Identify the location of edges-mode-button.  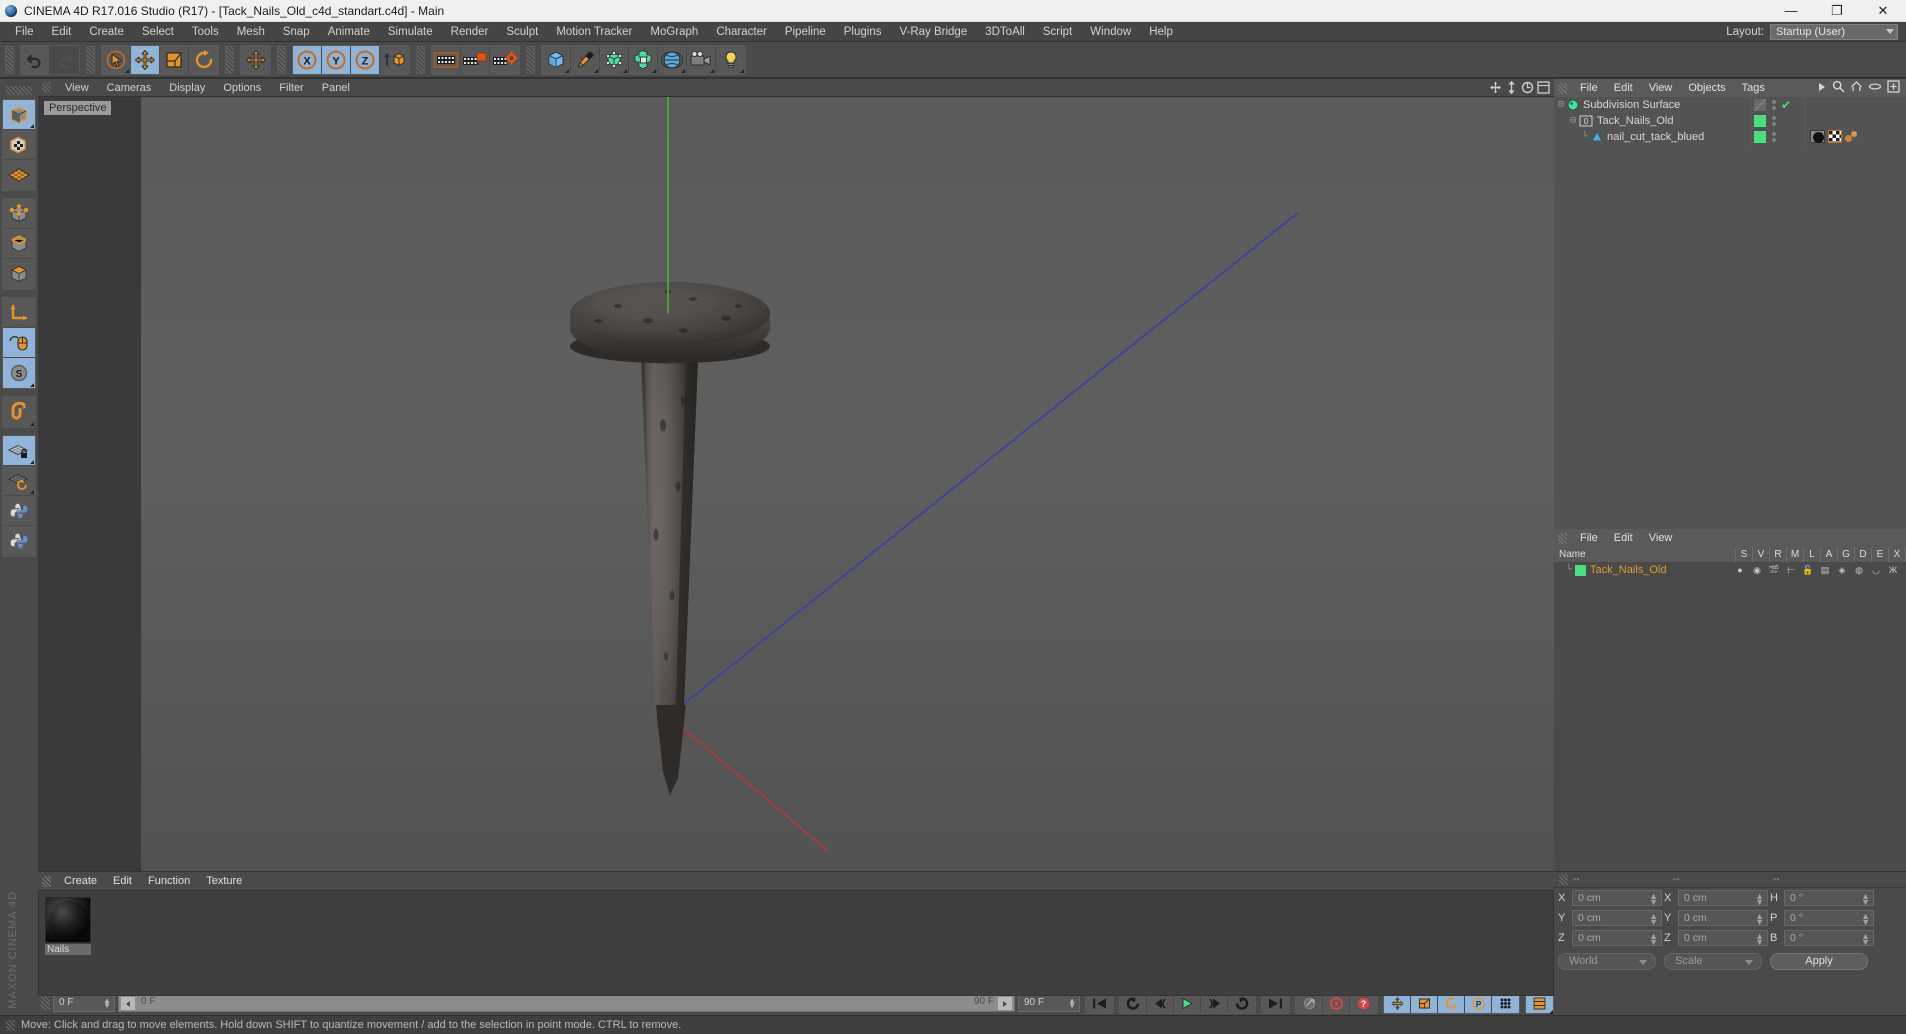
(19, 244).